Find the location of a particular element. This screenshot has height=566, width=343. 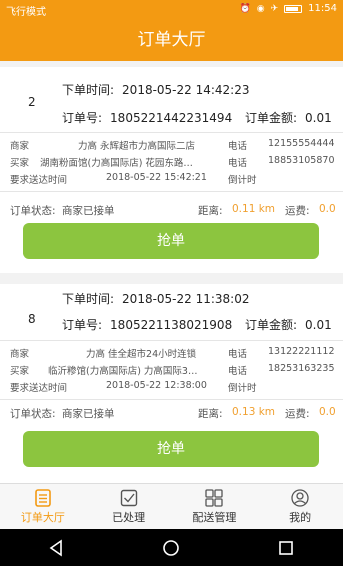

alarm-icon: ⏰ is located at coordinates (245, 8).